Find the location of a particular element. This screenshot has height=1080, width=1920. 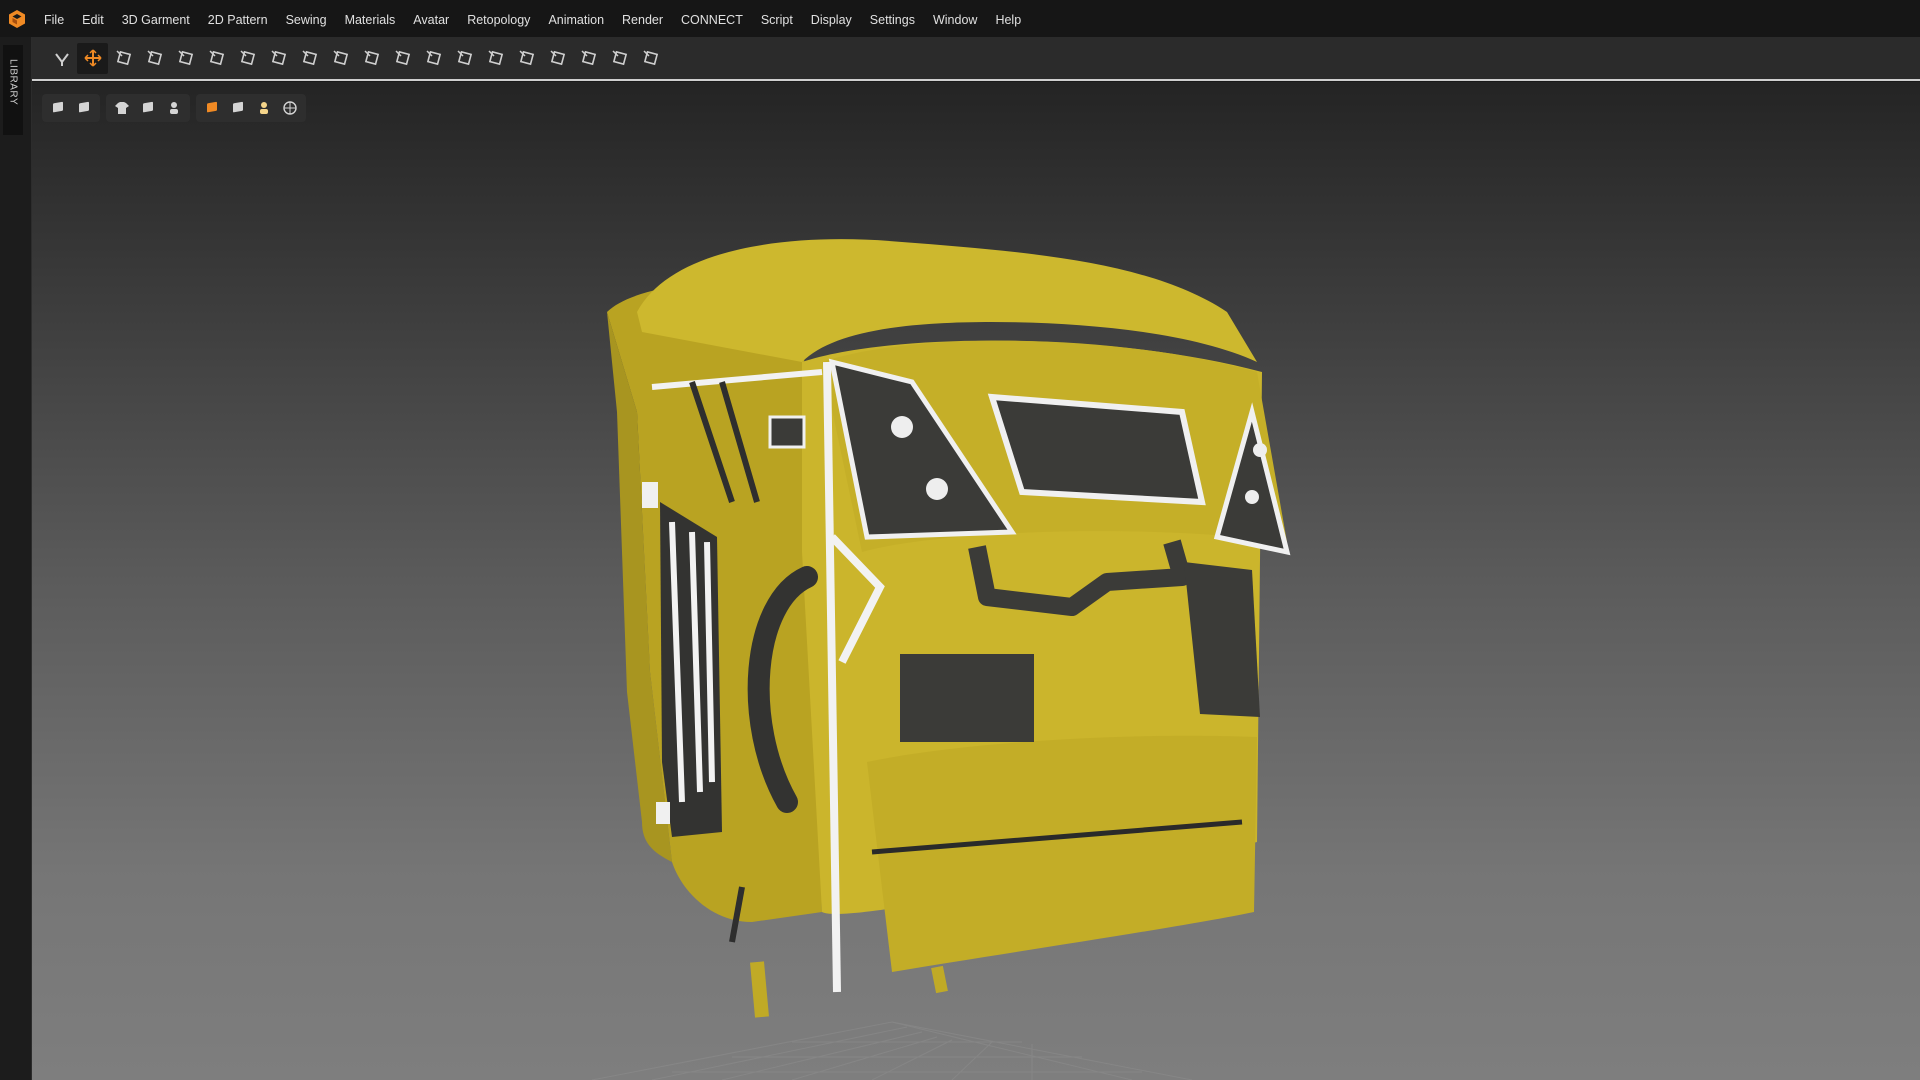

library-label: LIBRARY is located at coordinates (13, 82).